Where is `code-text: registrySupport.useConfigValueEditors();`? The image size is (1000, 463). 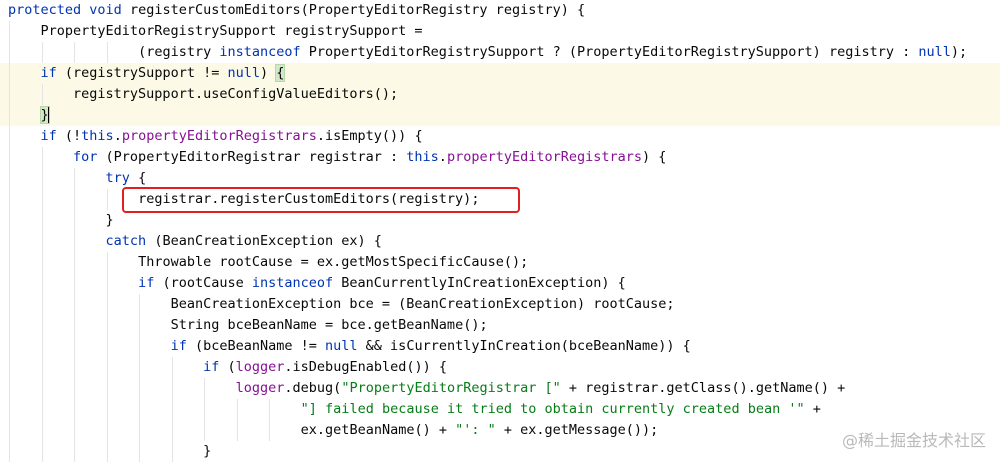 code-text: registrySupport.useConfigValueEditors(); is located at coordinates (235, 94).